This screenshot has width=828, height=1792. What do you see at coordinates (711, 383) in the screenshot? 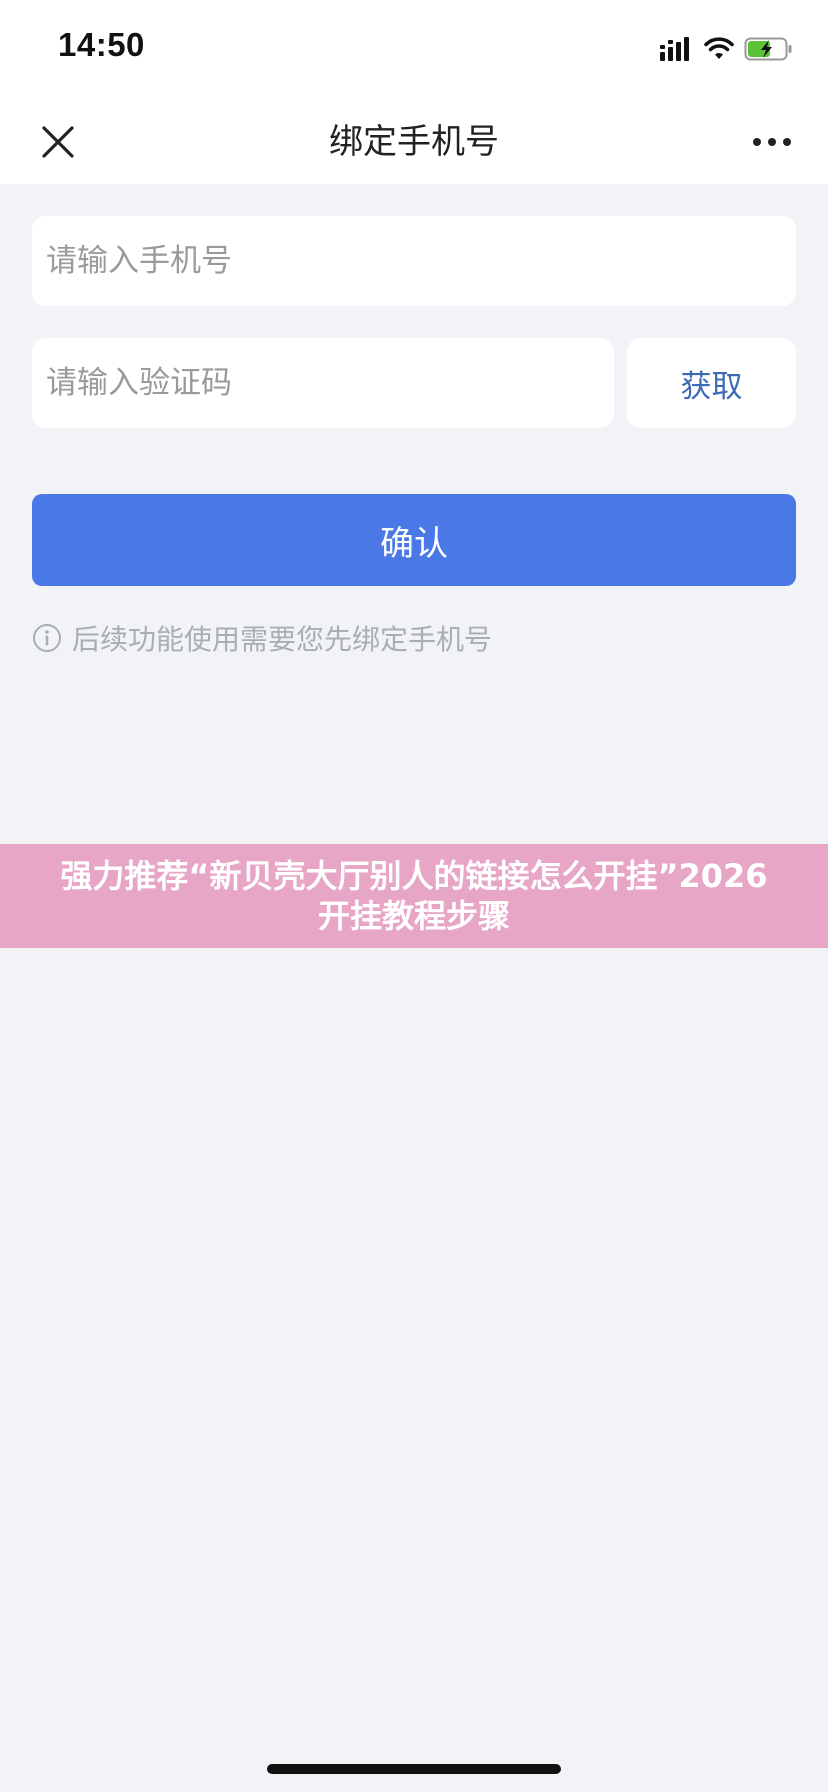
I see `get-code-button: 获取` at bounding box center [711, 383].